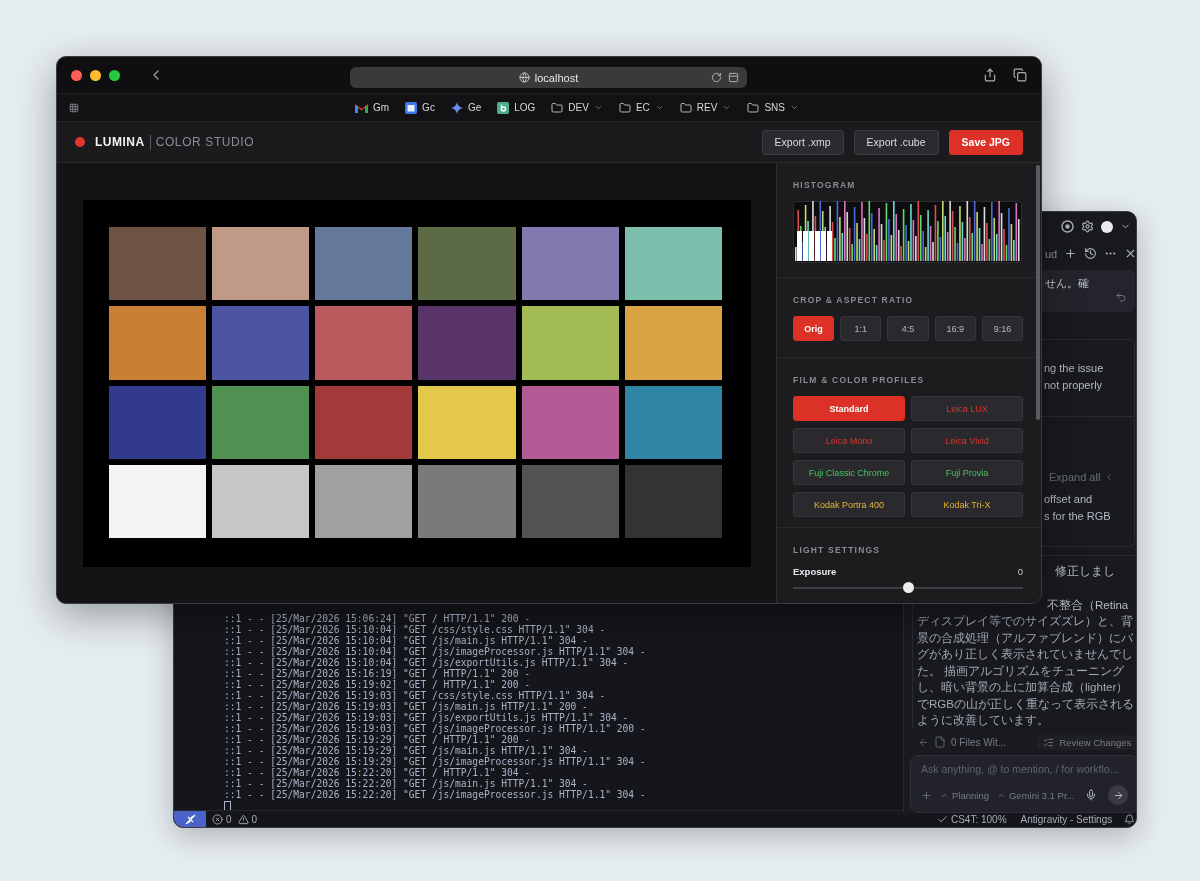 This screenshot has width=1200, height=881. What do you see at coordinates (773, 107) in the screenshot?
I see `bookmark: SNS` at bounding box center [773, 107].